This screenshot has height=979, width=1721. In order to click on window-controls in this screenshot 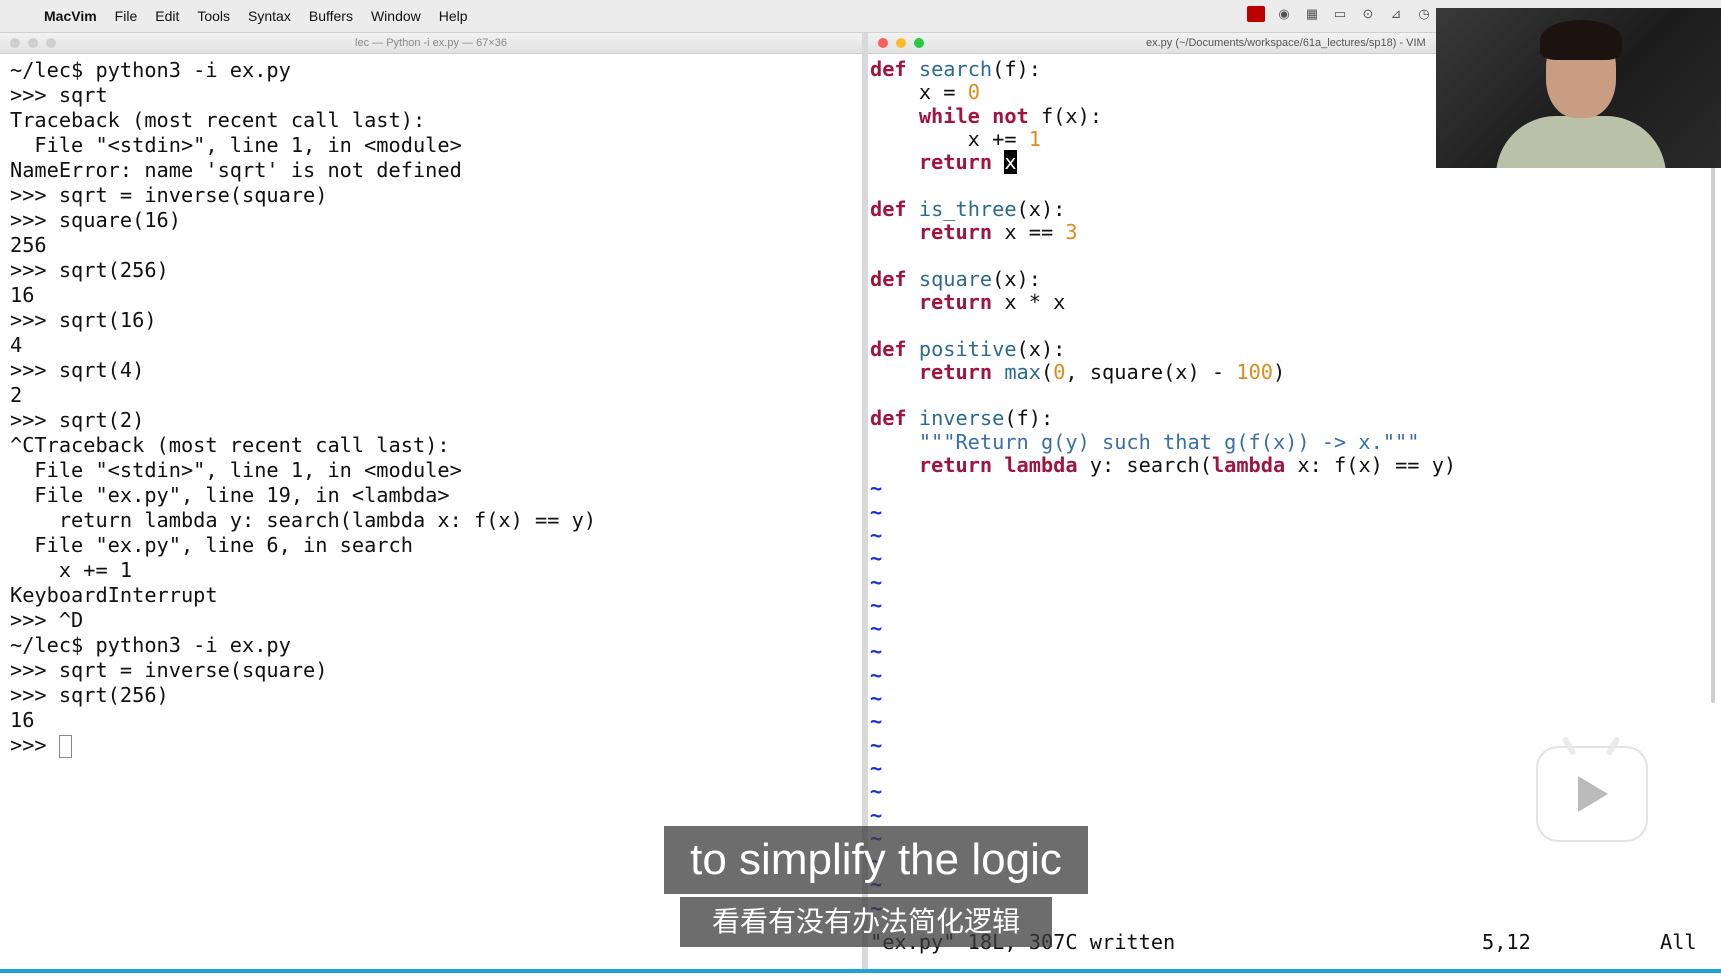, I will do `click(33, 43)`.